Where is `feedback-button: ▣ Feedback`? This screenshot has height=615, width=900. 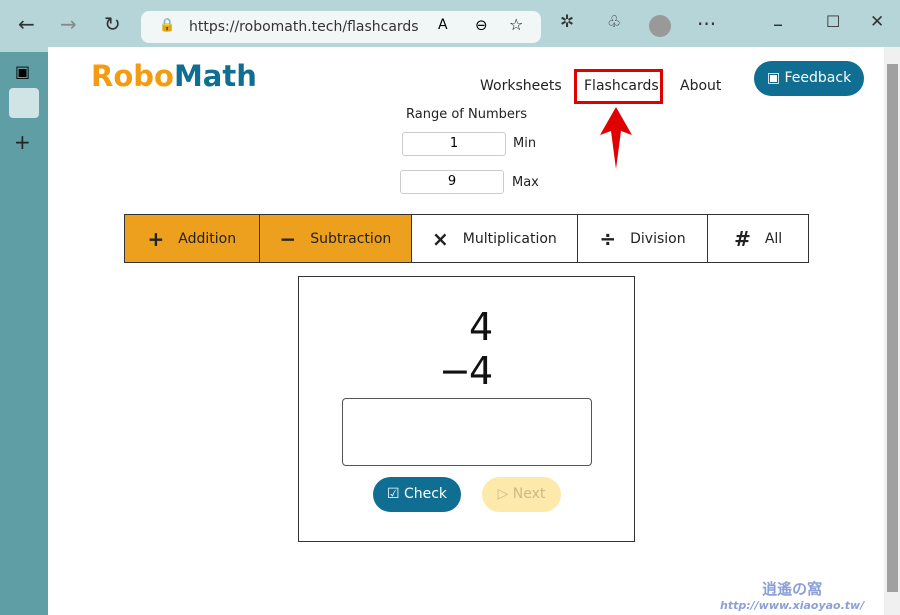 feedback-button: ▣ Feedback is located at coordinates (809, 78).